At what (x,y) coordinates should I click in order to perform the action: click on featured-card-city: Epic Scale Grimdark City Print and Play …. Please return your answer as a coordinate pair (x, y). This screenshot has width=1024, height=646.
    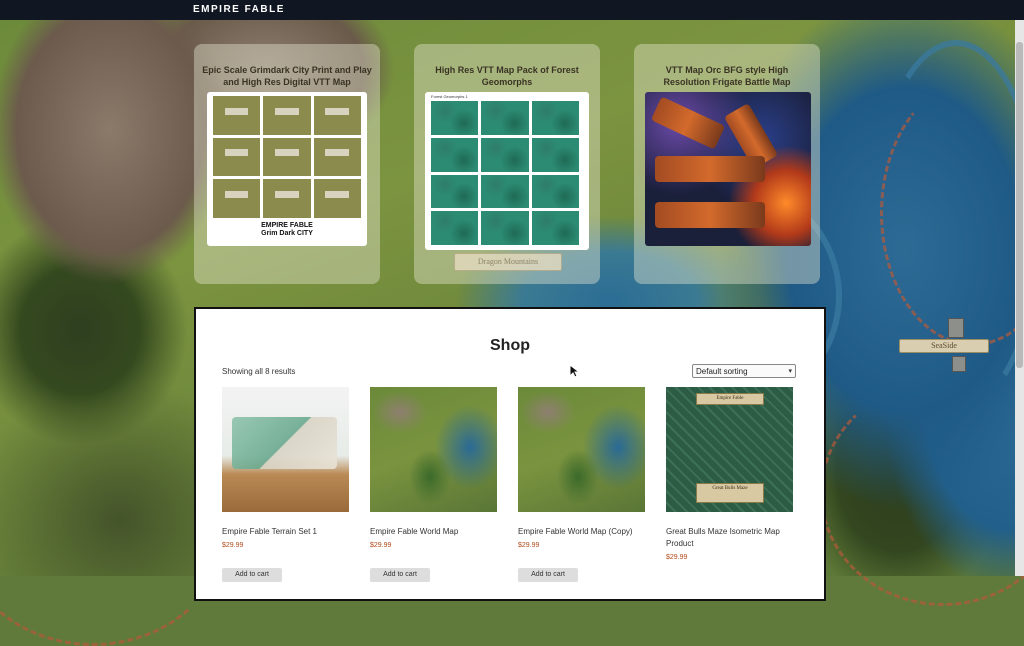
    Looking at the image, I should click on (287, 164).